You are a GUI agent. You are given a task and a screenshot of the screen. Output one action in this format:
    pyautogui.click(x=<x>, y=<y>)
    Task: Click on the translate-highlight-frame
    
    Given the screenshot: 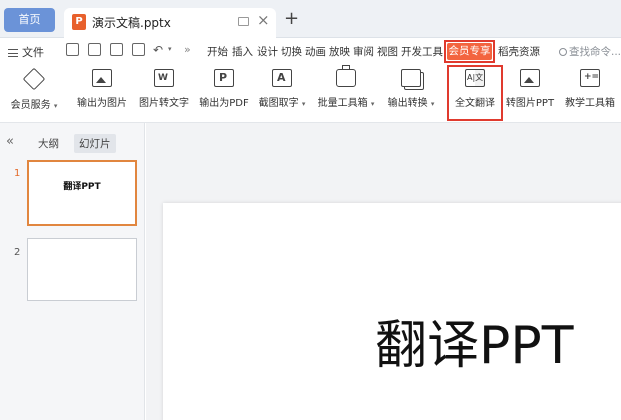 What is the action you would take?
    pyautogui.click(x=475, y=93)
    